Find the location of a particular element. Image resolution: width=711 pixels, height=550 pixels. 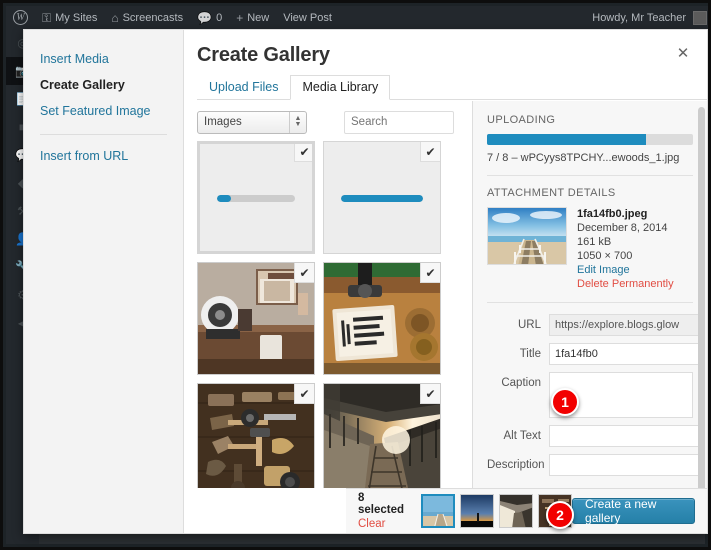

attachment-filename: 1fa14fb0.jpeg is located at coordinates (612, 214).